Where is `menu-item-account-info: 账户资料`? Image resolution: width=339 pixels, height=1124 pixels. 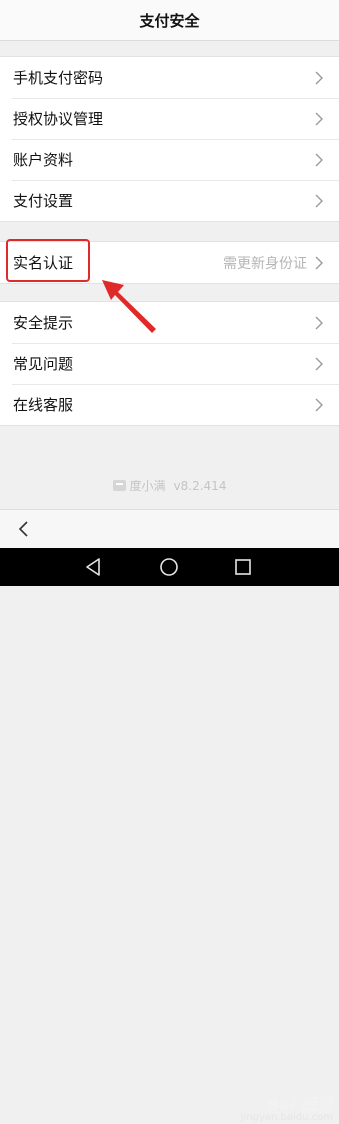
menu-item-account-info: 账户资料 is located at coordinates (169, 159).